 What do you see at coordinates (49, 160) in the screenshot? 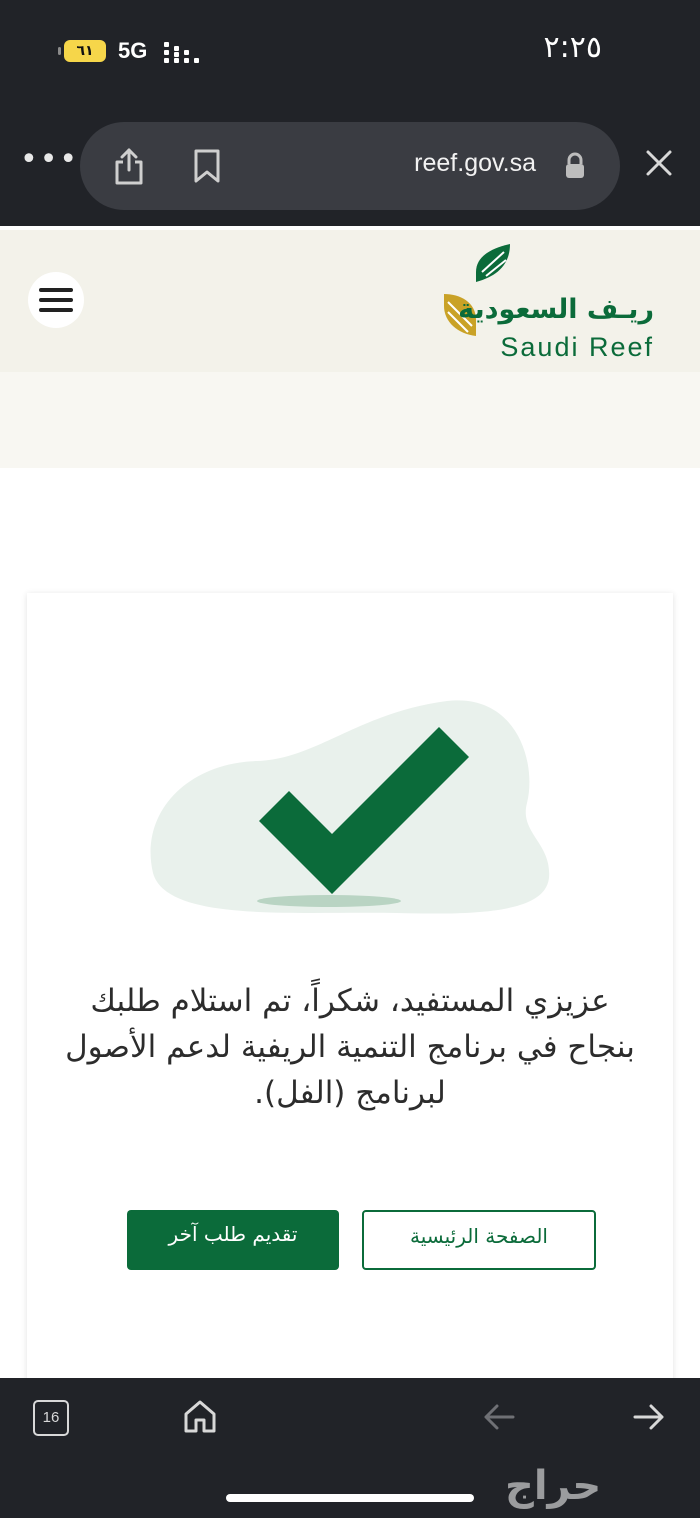
I see `more-icon: •••` at bounding box center [49, 160].